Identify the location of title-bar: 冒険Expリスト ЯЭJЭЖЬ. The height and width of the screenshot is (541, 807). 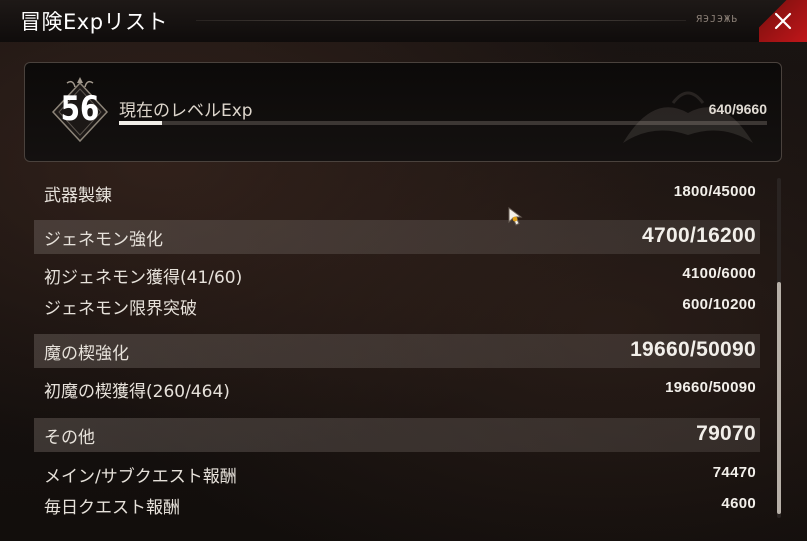
(403, 21).